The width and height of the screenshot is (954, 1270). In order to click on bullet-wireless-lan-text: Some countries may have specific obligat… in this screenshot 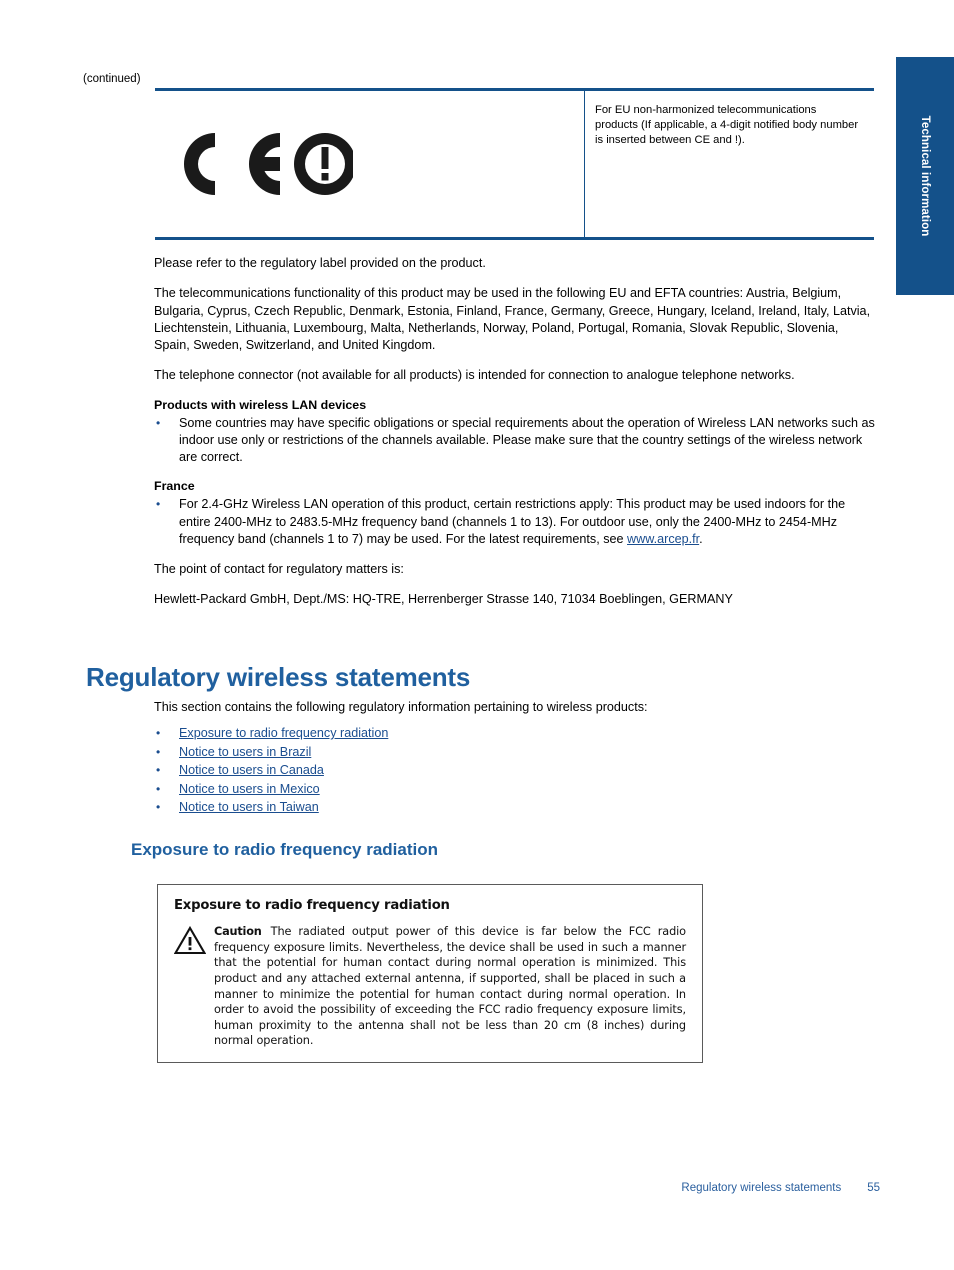, I will do `click(527, 440)`.